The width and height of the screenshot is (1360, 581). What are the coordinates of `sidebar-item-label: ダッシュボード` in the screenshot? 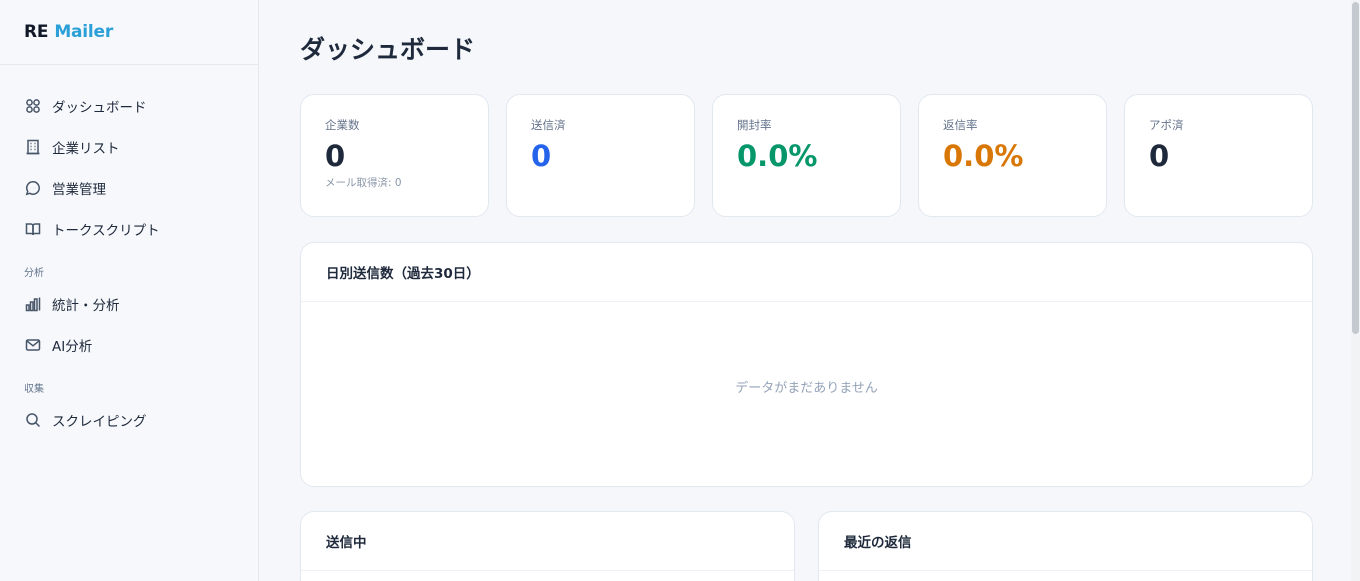 It's located at (99, 107).